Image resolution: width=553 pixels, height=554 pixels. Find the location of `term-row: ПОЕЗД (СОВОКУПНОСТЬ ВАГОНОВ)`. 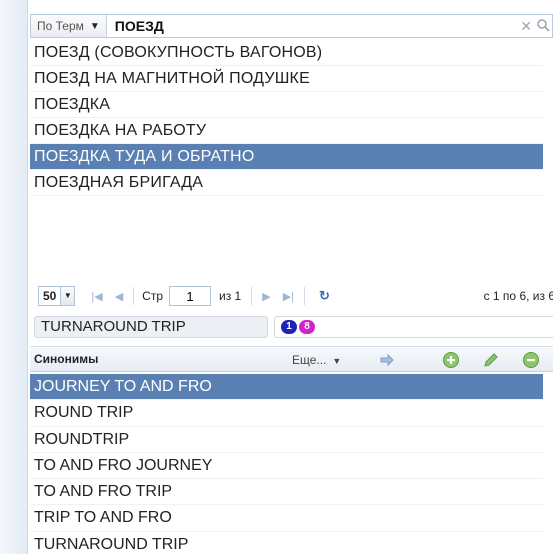

term-row: ПОЕЗД (СОВОКУПНОСТЬ ВАГОНОВ) is located at coordinates (286, 53).